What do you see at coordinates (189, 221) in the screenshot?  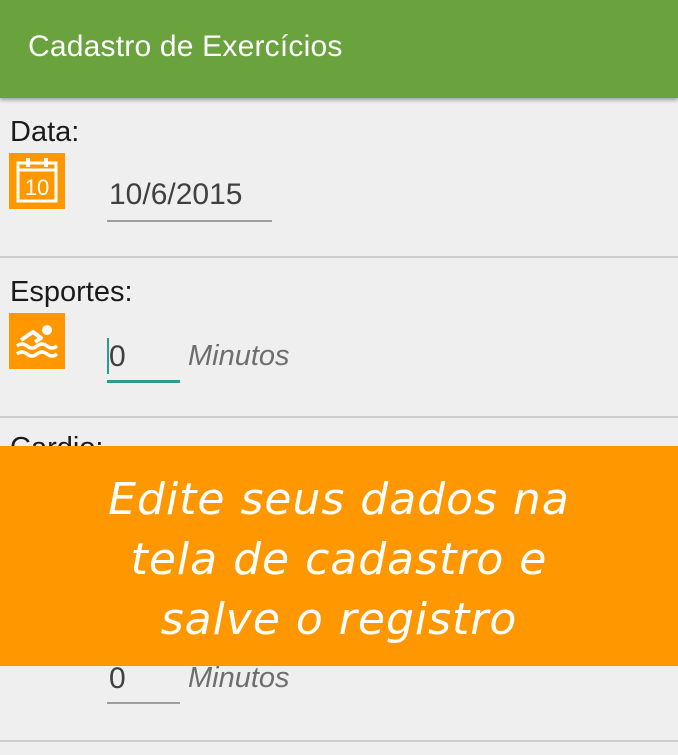 I see `date-field-underline` at bounding box center [189, 221].